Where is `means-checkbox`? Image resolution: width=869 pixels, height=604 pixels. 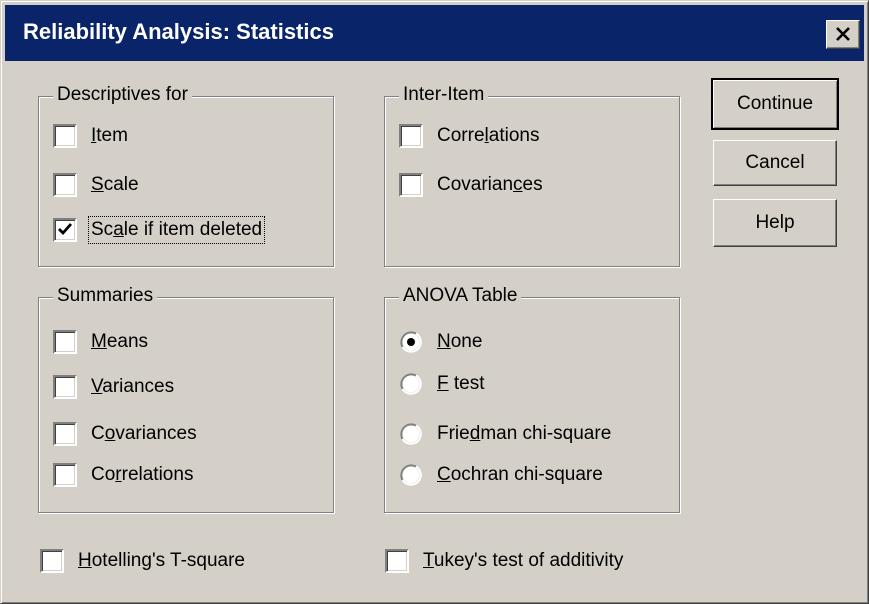
means-checkbox is located at coordinates (65, 342).